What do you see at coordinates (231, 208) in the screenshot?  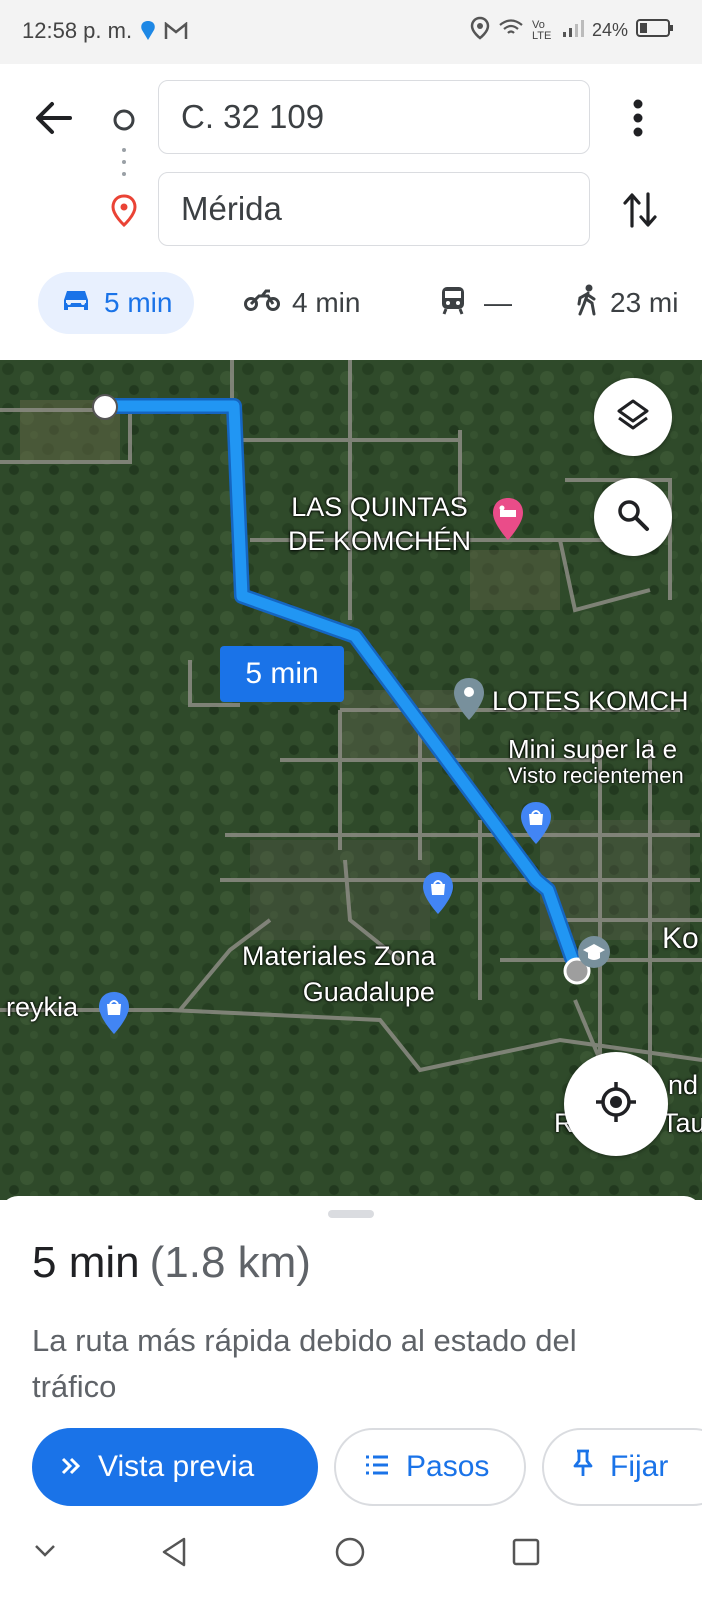 I see `destination-text: Mérida` at bounding box center [231, 208].